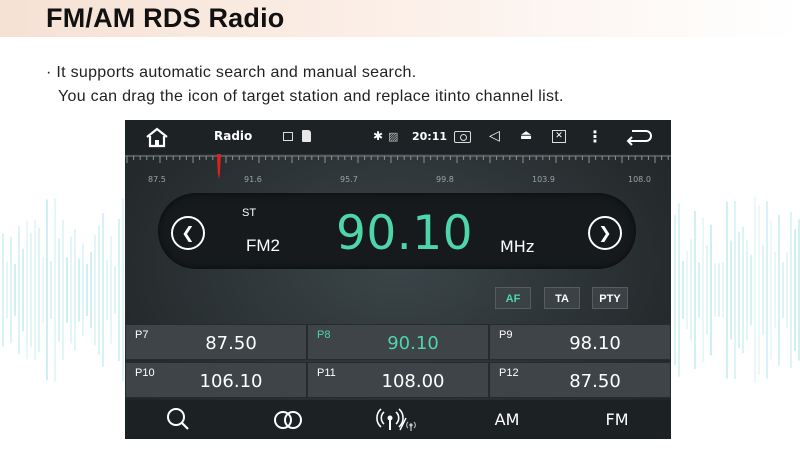 Image resolution: width=800 pixels, height=469 pixels. Describe the element at coordinates (543, 179) in the screenshot. I see `scale-label: 103.9` at that location.